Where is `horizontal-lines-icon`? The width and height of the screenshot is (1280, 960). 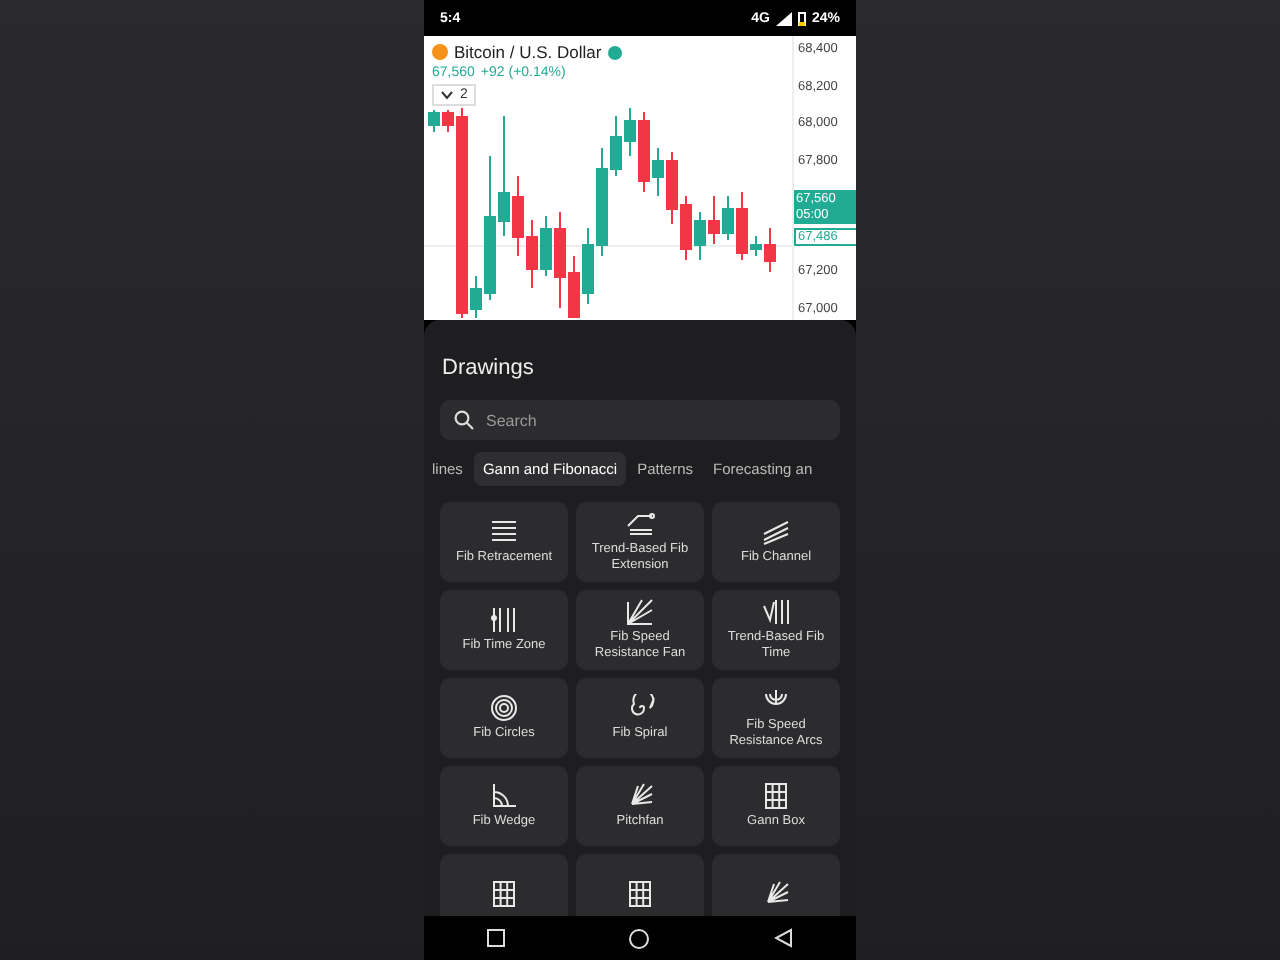
horizontal-lines-icon is located at coordinates (504, 532).